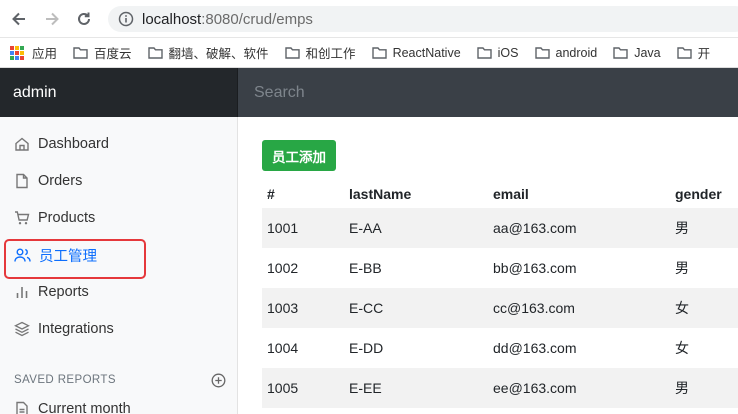 The image size is (738, 414). I want to click on layers-icon, so click(22, 329).